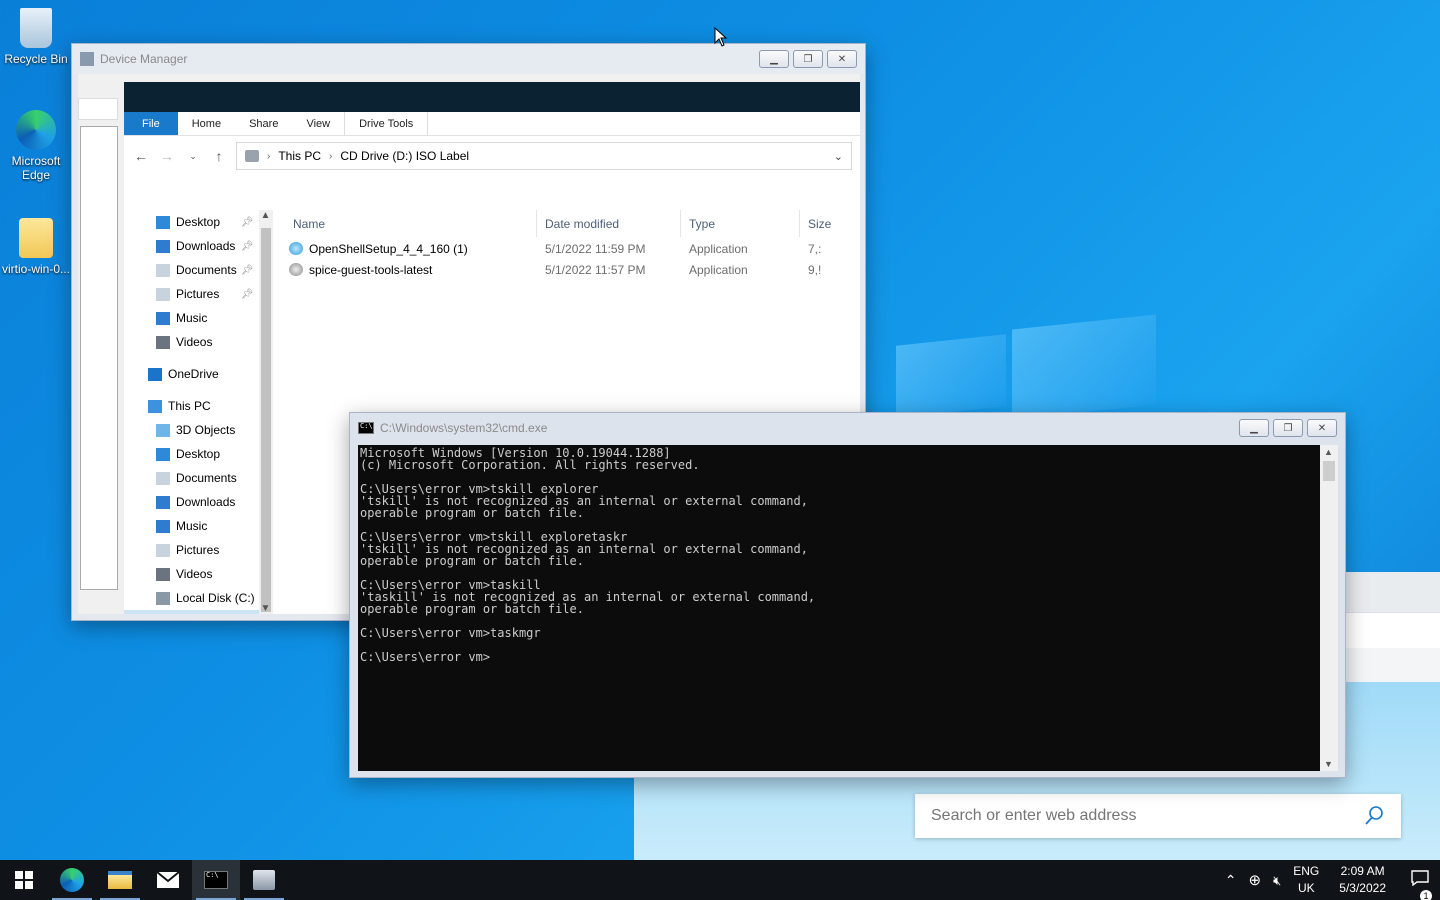 The width and height of the screenshot is (1440, 900). I want to click on tab-home: Home, so click(206, 123).